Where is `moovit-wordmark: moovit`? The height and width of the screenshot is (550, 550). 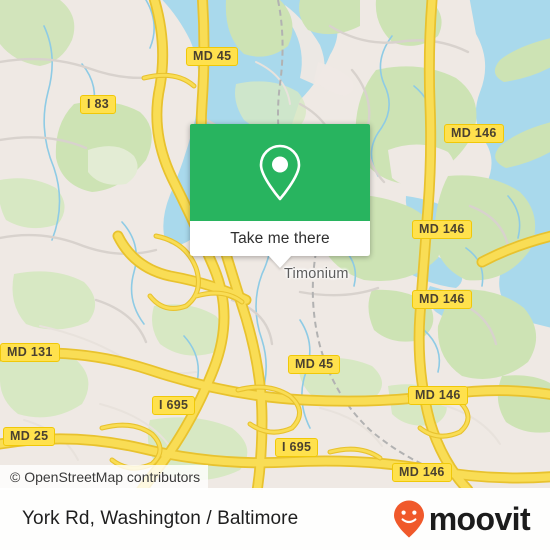
moovit-wordmark: moovit is located at coordinates (479, 519).